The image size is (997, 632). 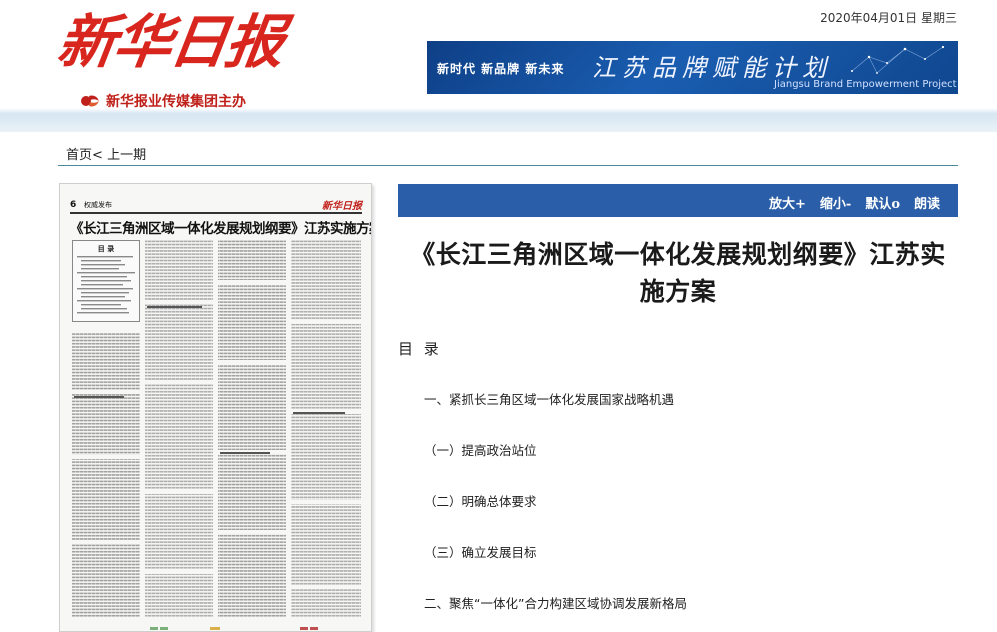 What do you see at coordinates (79, 155) in the screenshot?
I see `breadcrumb-home-link: 首页` at bounding box center [79, 155].